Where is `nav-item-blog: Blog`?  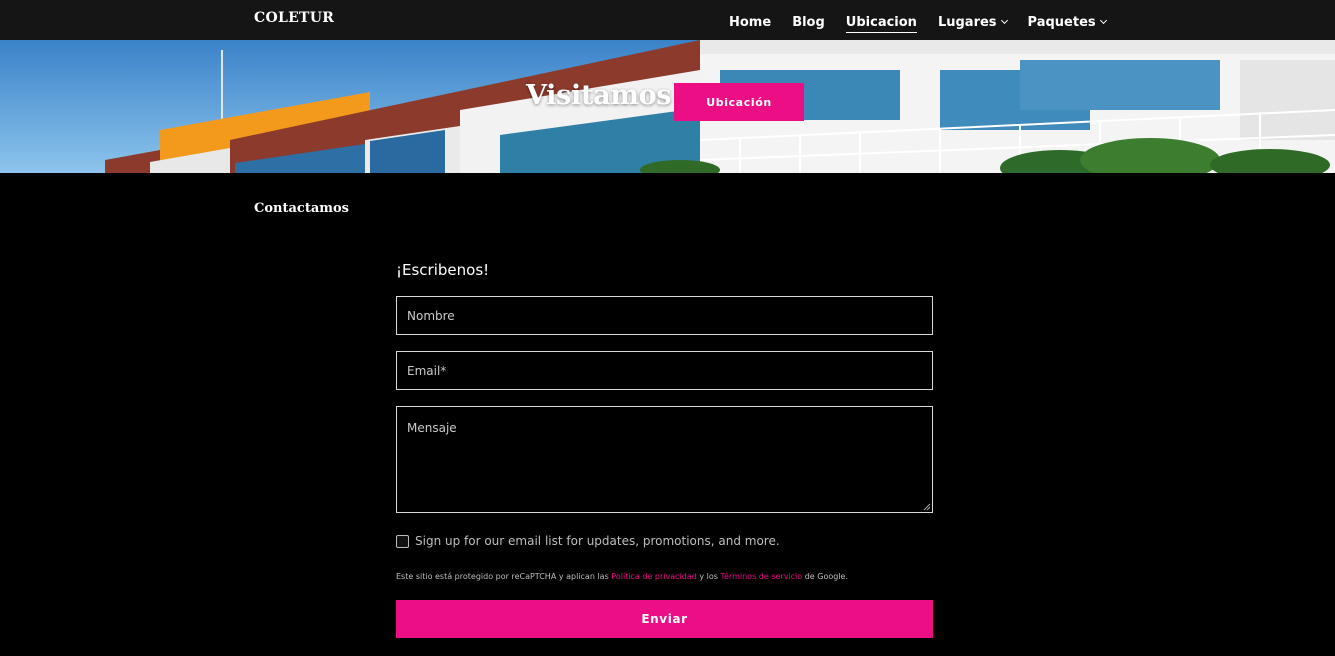
nav-item-blog: Blog is located at coordinates (808, 22).